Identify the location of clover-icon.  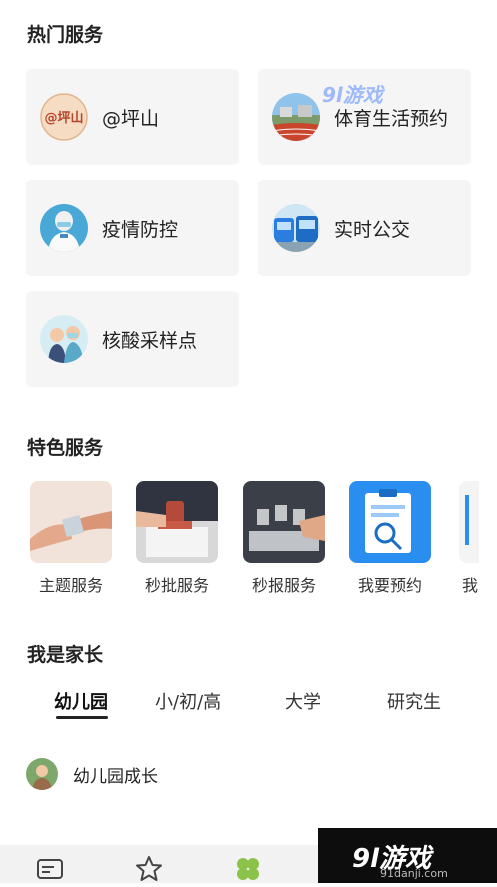
(248, 869).